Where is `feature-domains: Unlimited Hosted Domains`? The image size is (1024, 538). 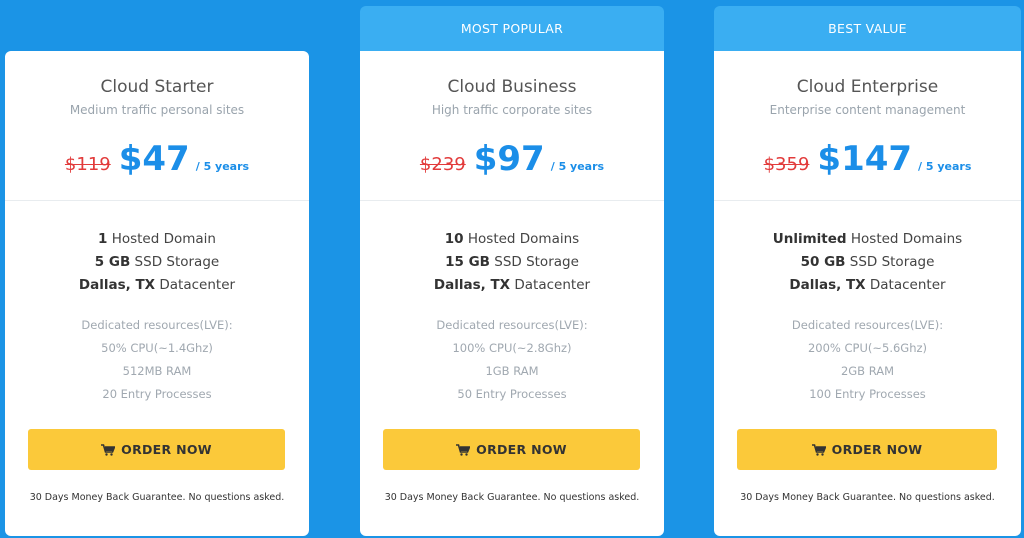
feature-domains: Unlimited Hosted Domains is located at coordinates (867, 239).